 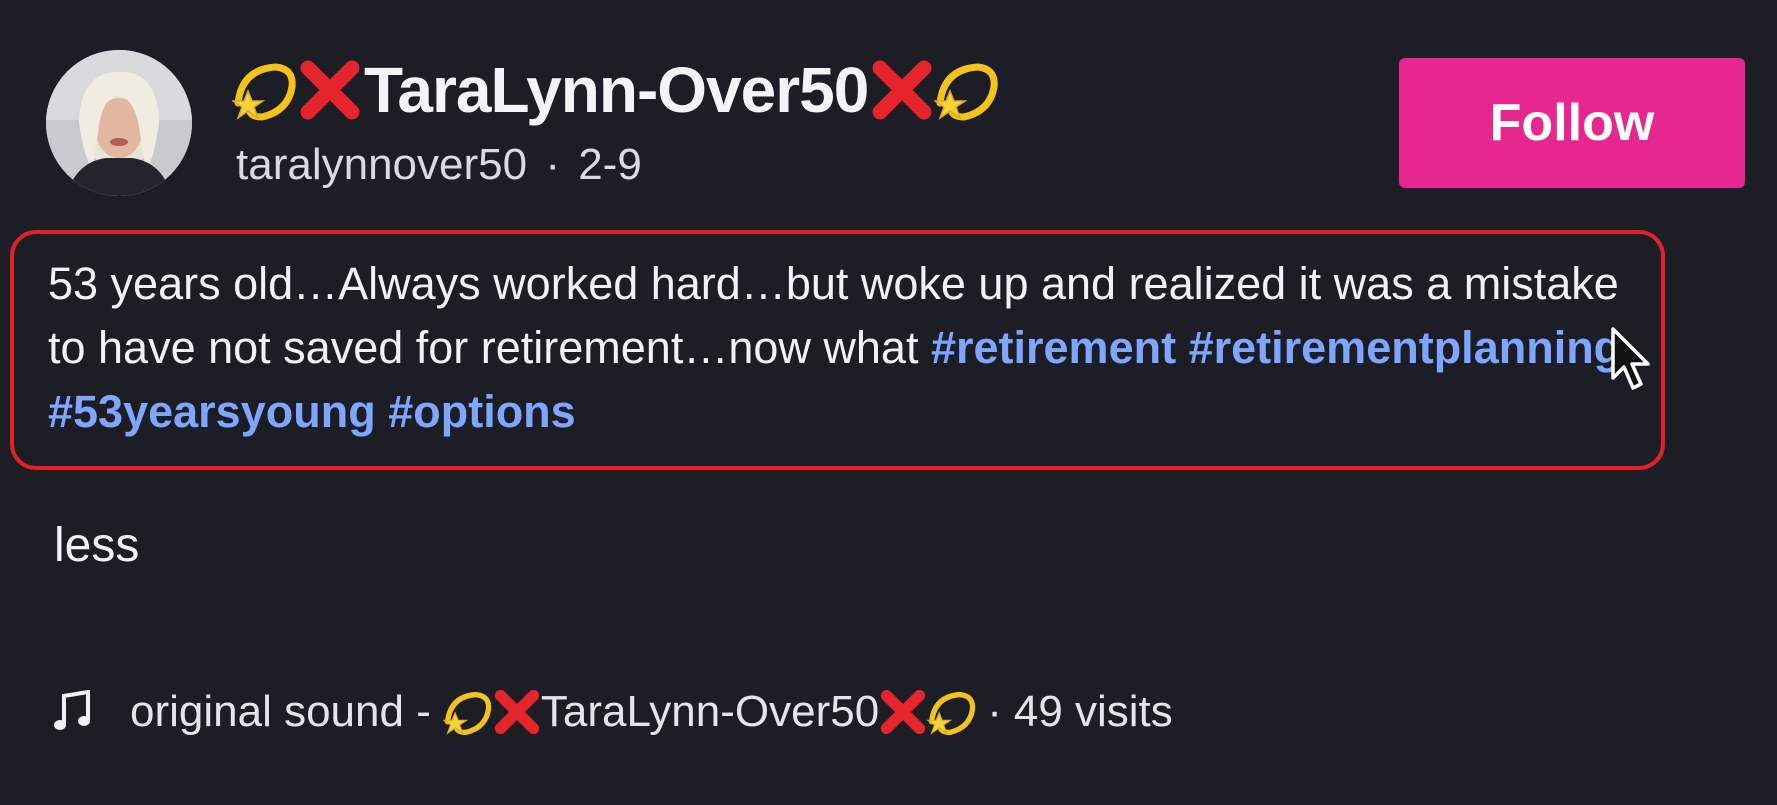 I want to click on display-name-text: TaraLynn-Over50, so click(x=616, y=90).